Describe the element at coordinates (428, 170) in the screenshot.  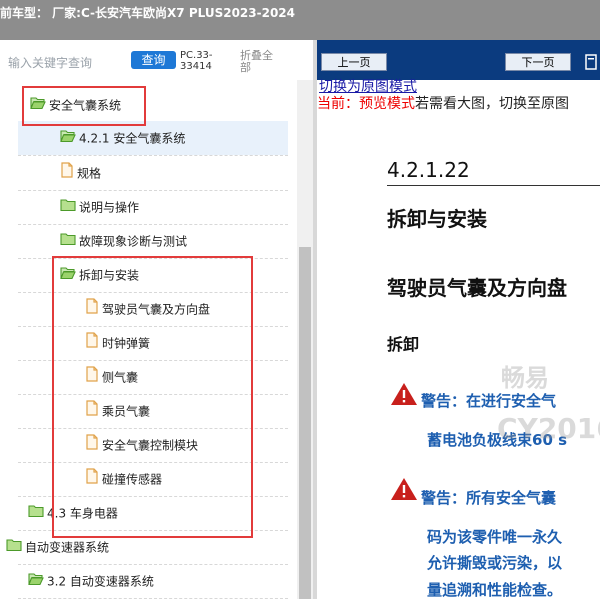
I see `doc-section-number: 4.2.1.22` at that location.